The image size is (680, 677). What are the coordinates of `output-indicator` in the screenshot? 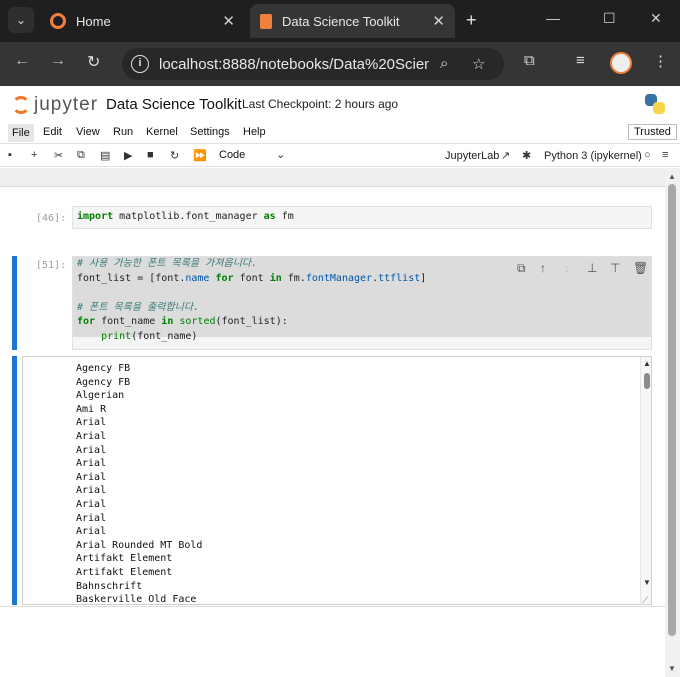 It's located at (14, 480).